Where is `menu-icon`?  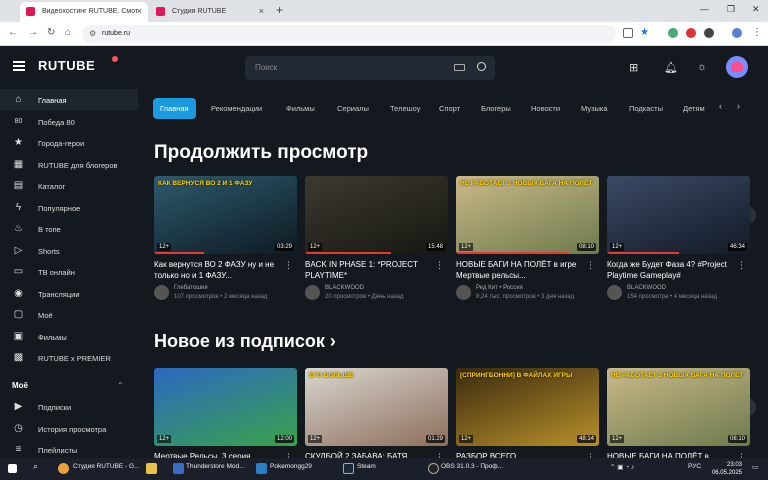 menu-icon is located at coordinates (19, 66).